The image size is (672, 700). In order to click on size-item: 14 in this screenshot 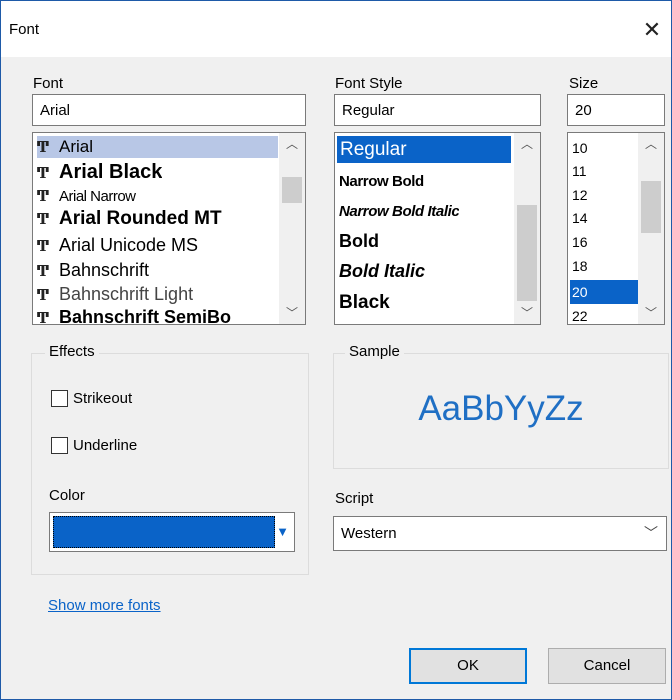, I will do `click(580, 218)`.